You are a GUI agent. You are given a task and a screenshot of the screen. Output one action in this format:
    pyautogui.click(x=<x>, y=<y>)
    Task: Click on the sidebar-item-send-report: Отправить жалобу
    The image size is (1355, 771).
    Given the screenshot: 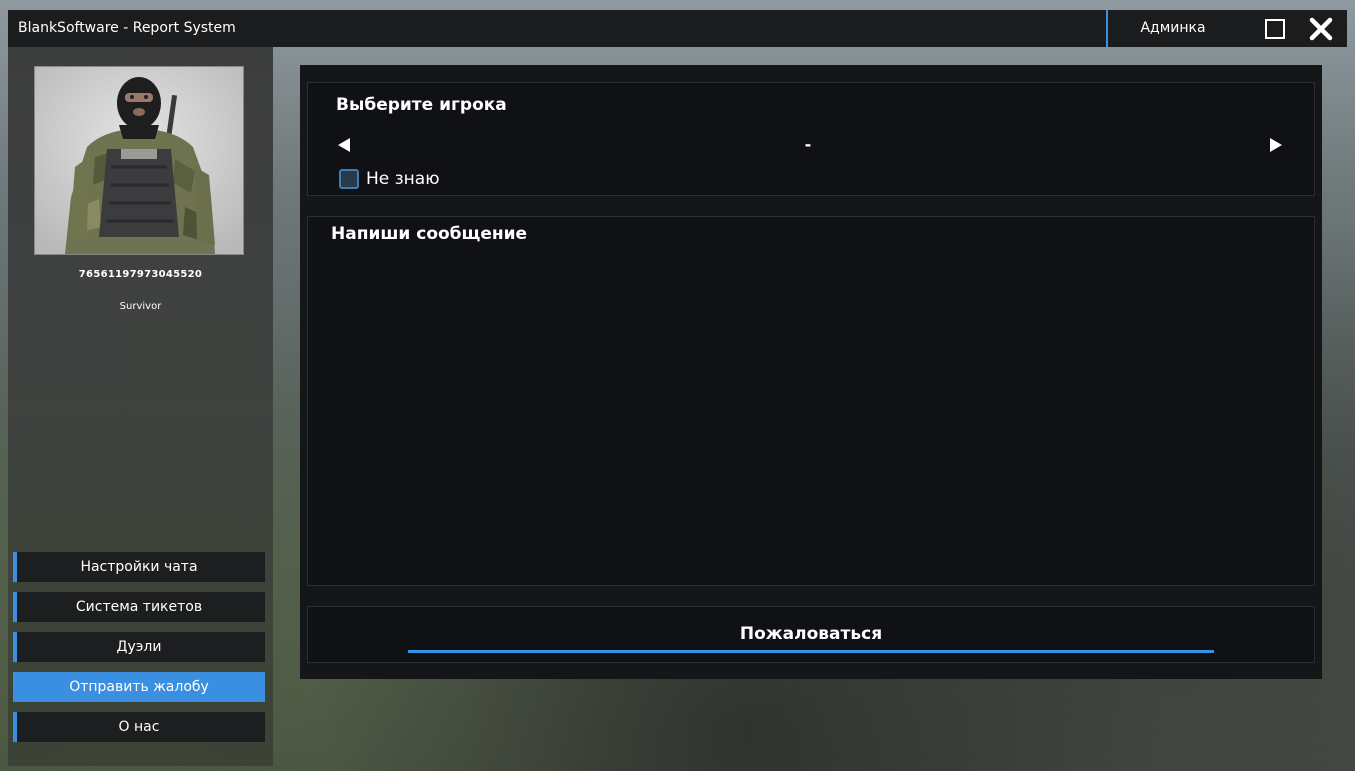 What is the action you would take?
    pyautogui.click(x=139, y=687)
    